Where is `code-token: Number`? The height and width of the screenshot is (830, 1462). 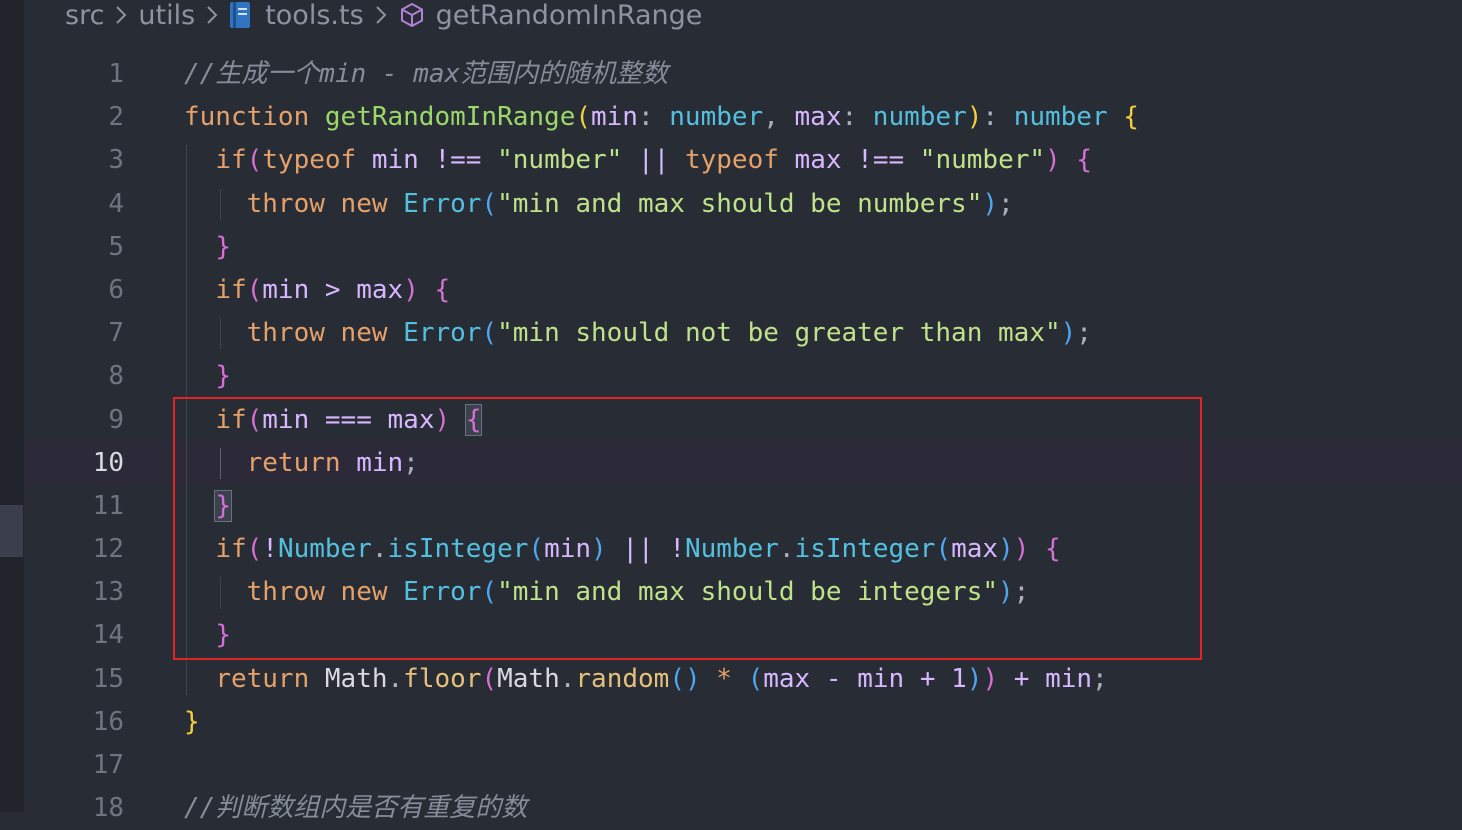
code-token: Number is located at coordinates (324, 549).